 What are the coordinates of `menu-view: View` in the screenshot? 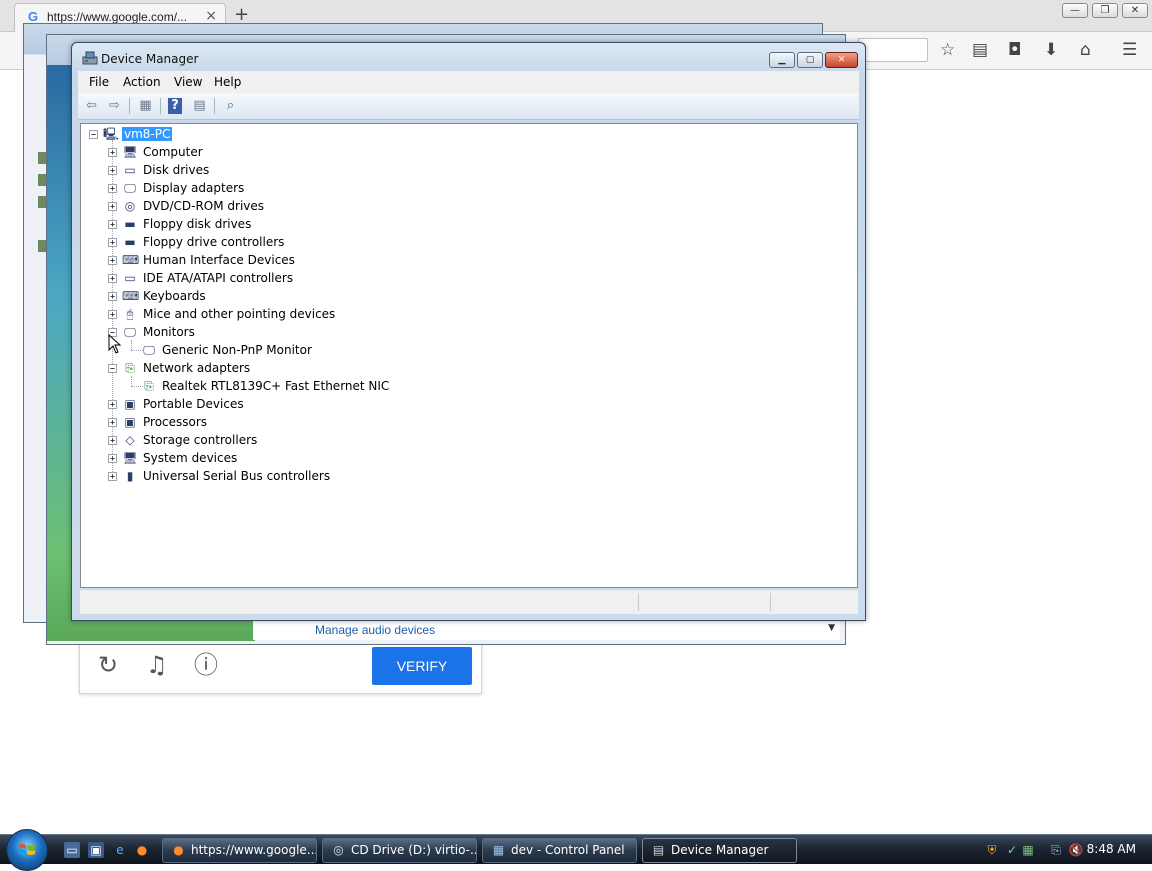 It's located at (188, 82).